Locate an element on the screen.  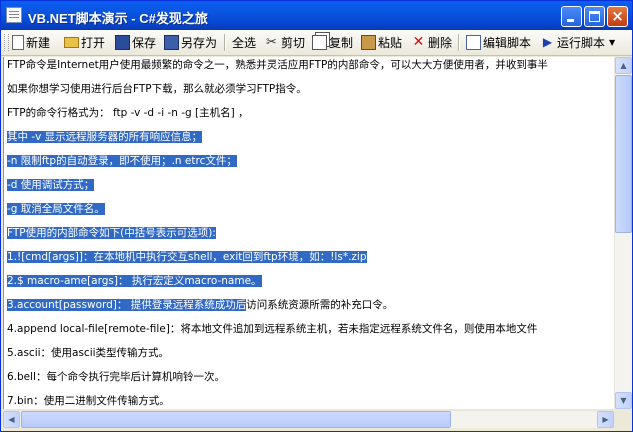
horizontal-scrollbar: ◀ ▶ is located at coordinates (308, 419).